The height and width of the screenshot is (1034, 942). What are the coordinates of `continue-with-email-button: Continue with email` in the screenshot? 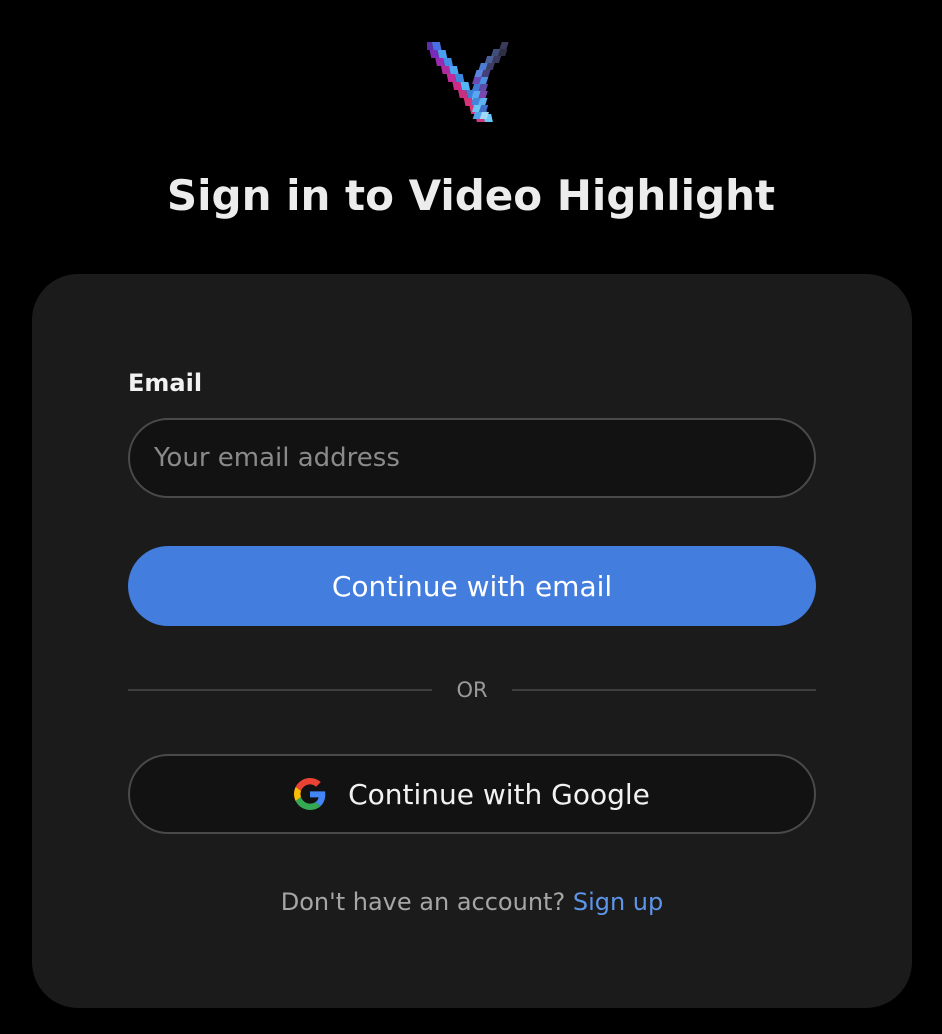 It's located at (472, 586).